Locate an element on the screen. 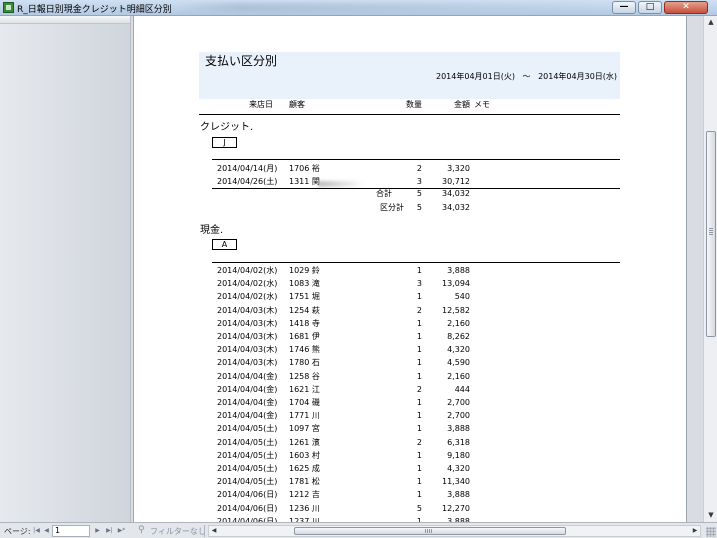  group-name-cash: 現金. is located at coordinates (212, 230).